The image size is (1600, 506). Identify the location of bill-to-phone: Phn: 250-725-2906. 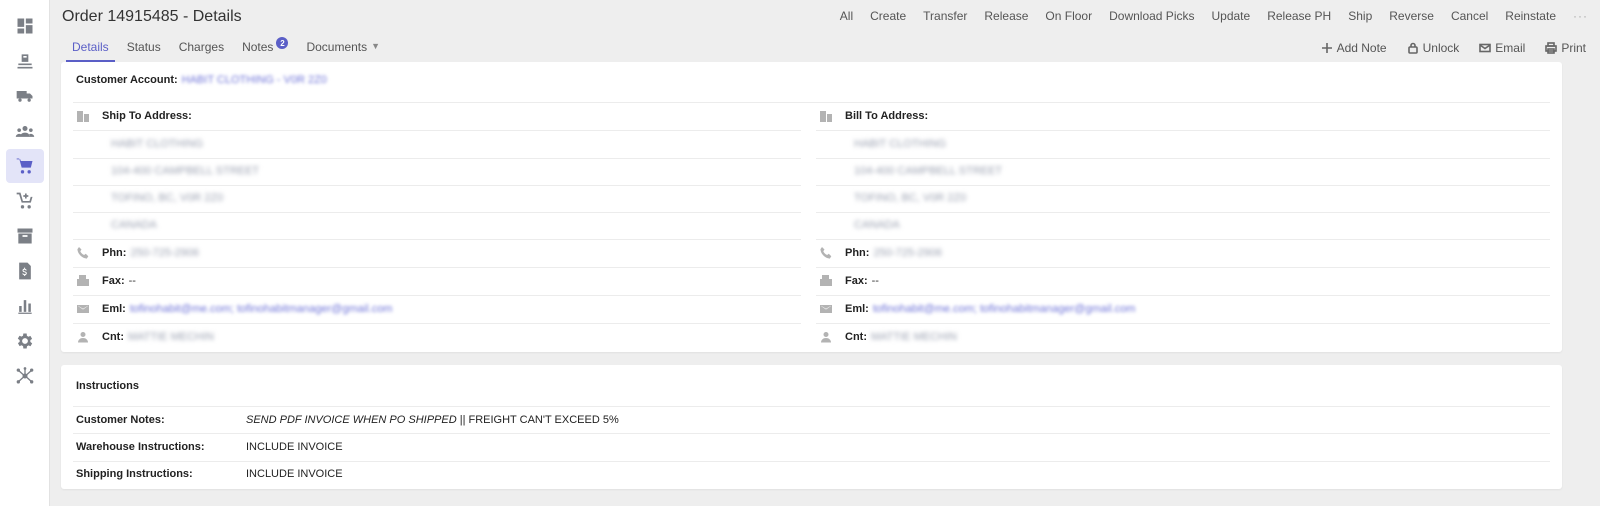
(880, 253).